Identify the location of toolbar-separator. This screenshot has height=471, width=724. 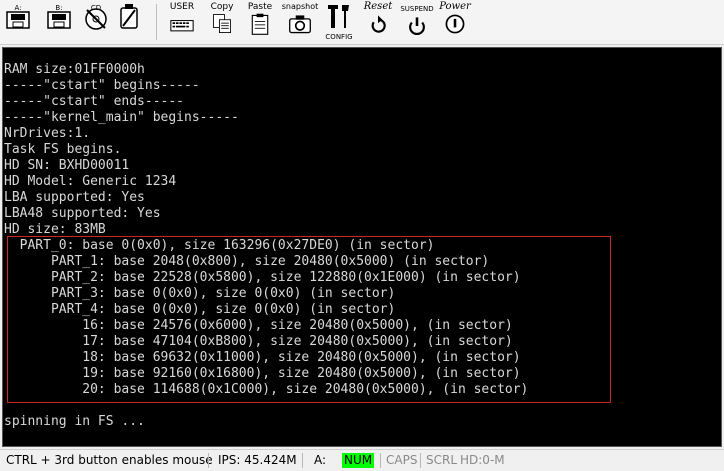
(156, 22).